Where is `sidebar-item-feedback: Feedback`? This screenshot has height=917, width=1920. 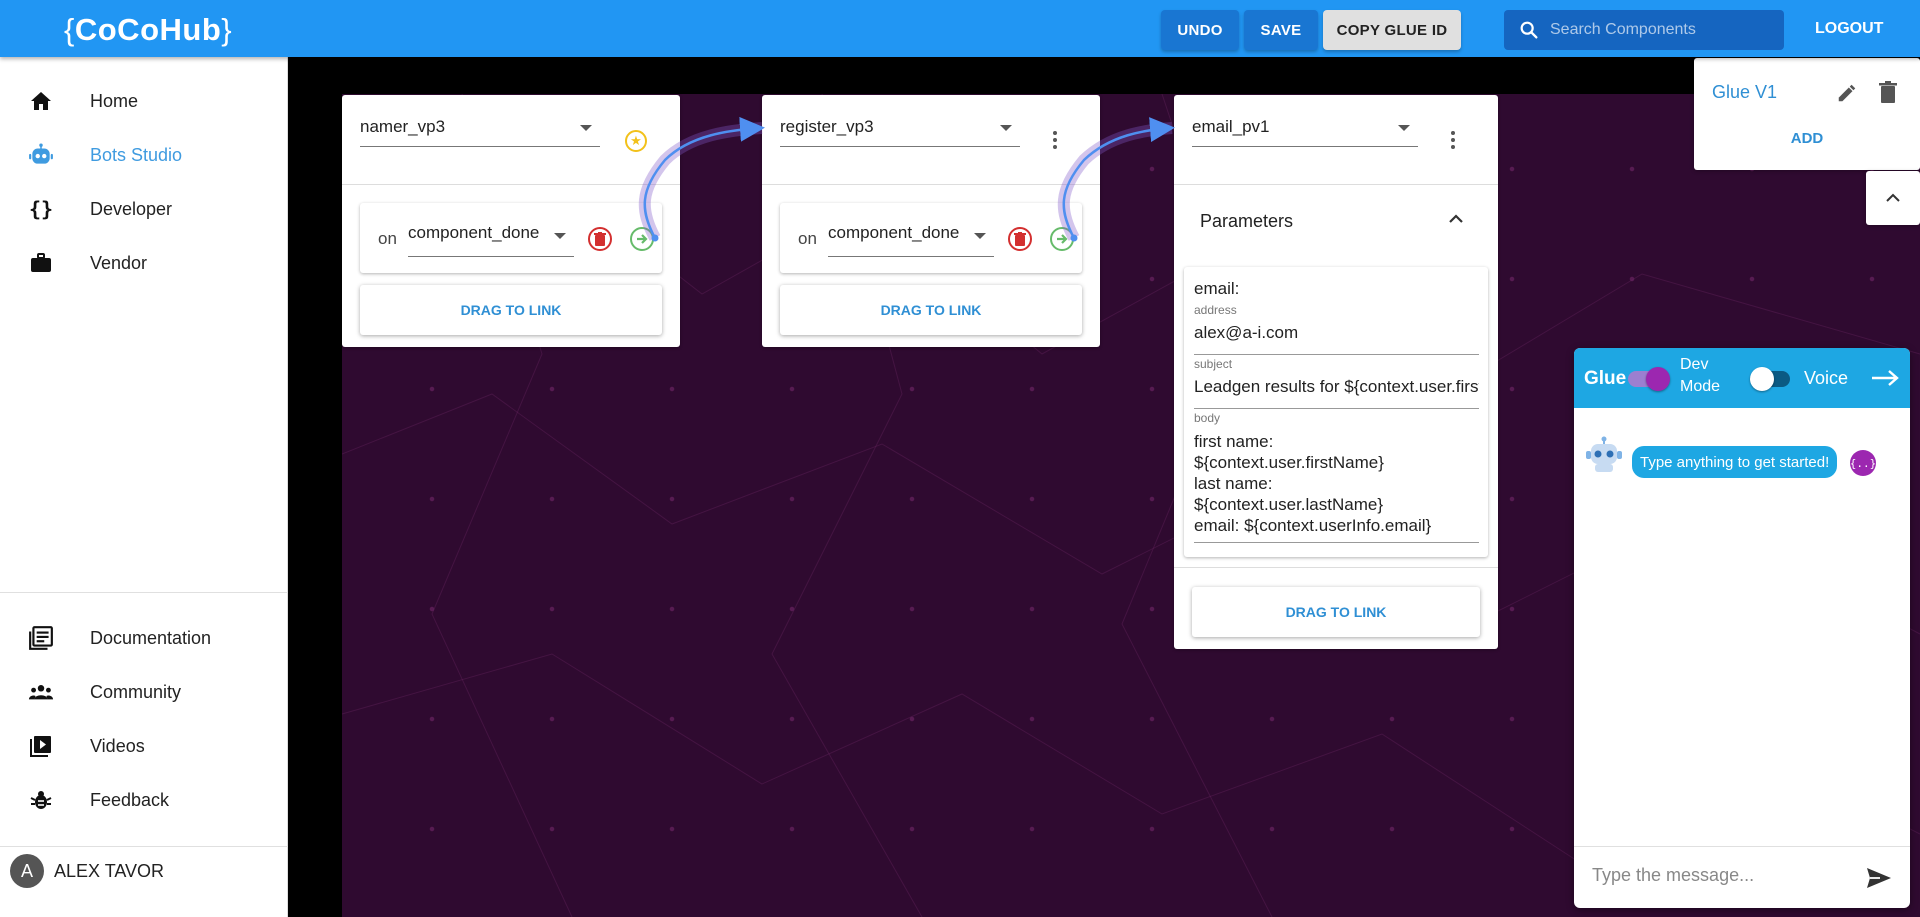
sidebar-item-feedback: Feedback is located at coordinates (144, 800).